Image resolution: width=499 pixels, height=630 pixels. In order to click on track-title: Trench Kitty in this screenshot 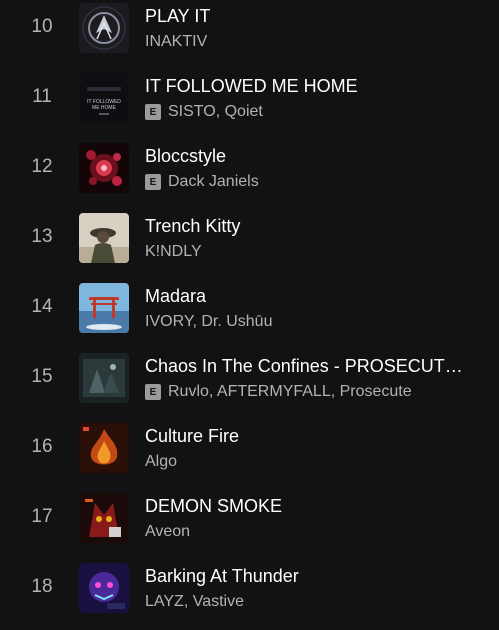, I will do `click(192, 226)`.